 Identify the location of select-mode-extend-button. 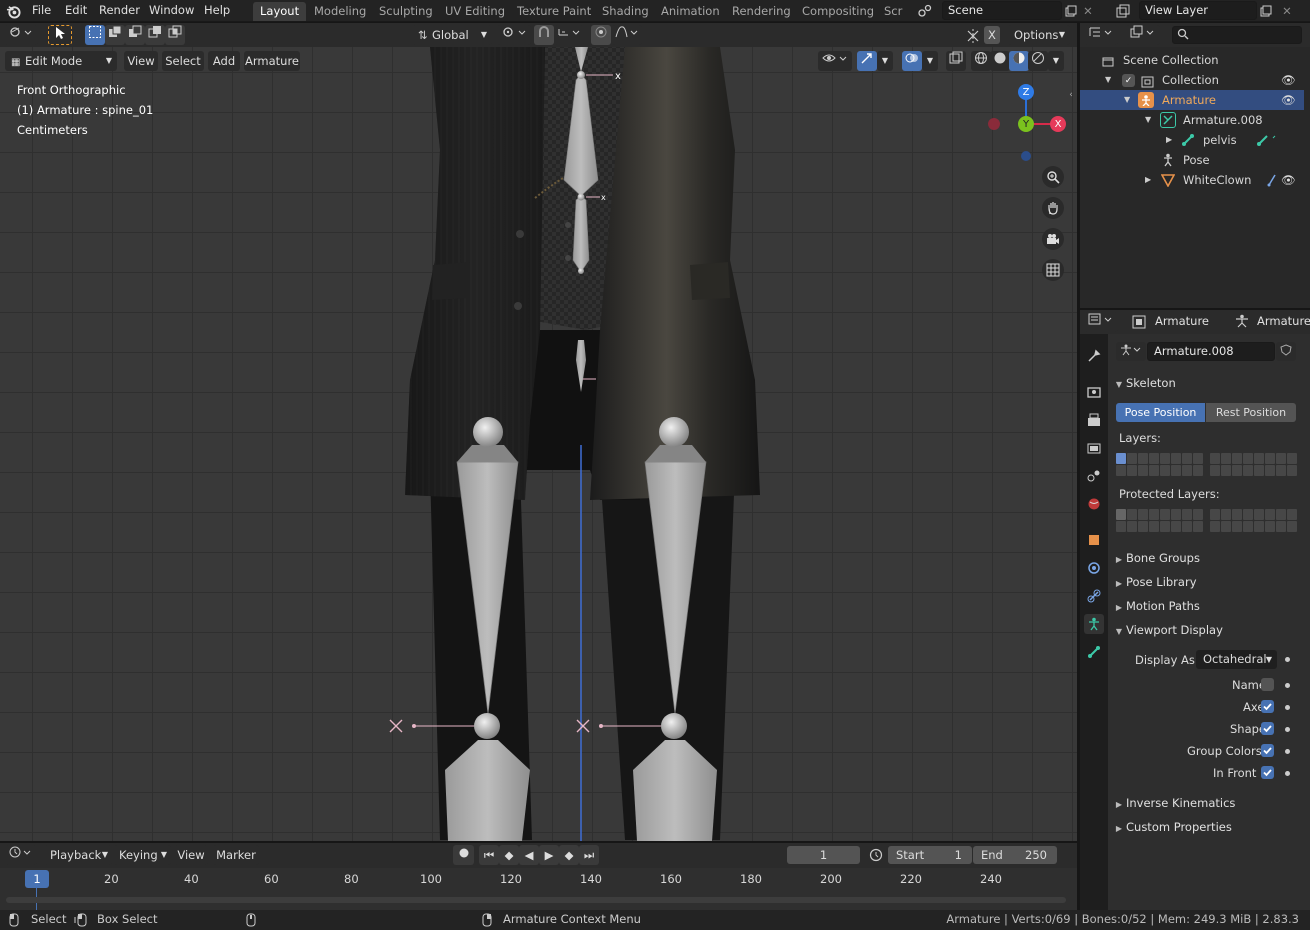
(115, 35).